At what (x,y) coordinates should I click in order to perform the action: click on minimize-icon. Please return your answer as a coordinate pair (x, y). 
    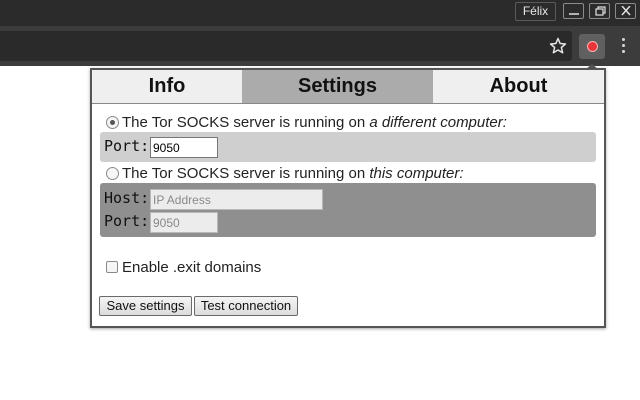
    Looking at the image, I should click on (574, 14).